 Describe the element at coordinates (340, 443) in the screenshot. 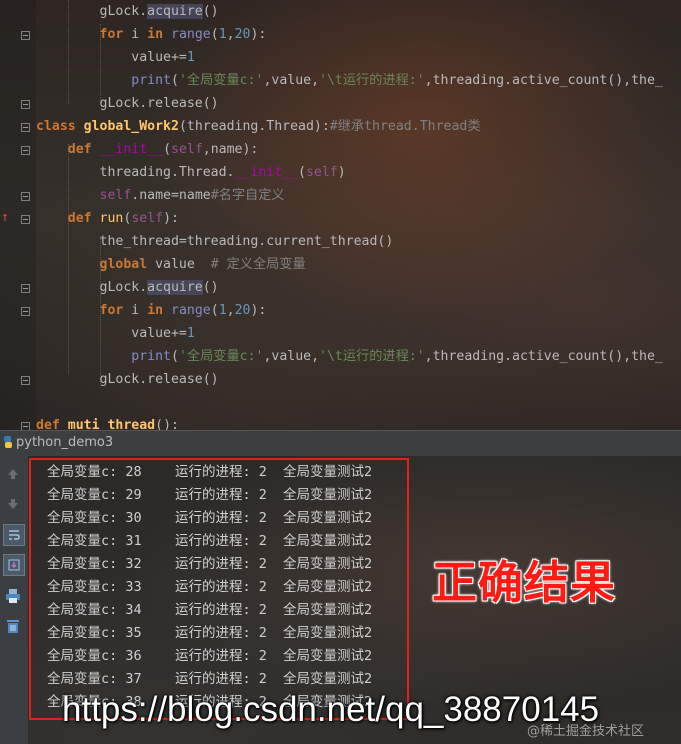

I see `run-tool-window-header: python_demo3` at that location.